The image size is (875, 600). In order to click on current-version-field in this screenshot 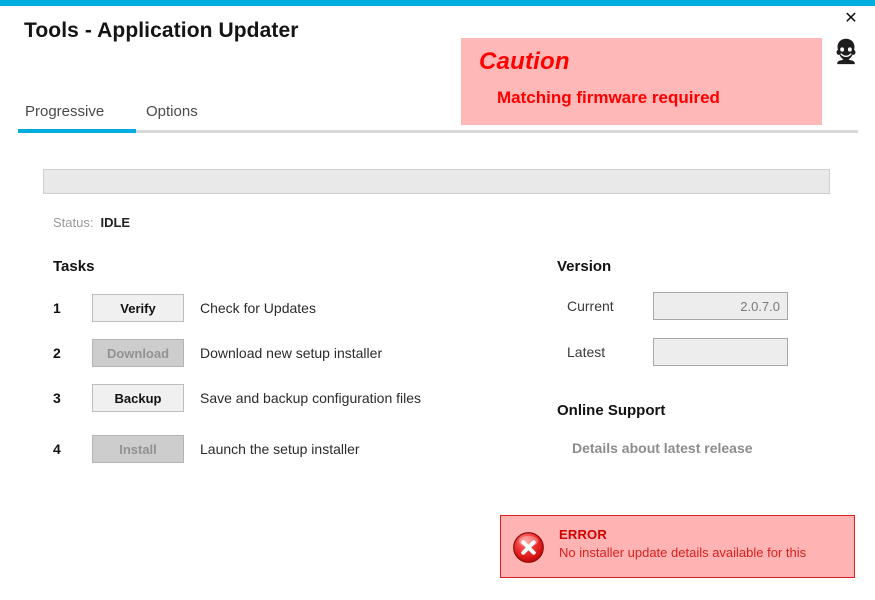, I will do `click(720, 306)`.